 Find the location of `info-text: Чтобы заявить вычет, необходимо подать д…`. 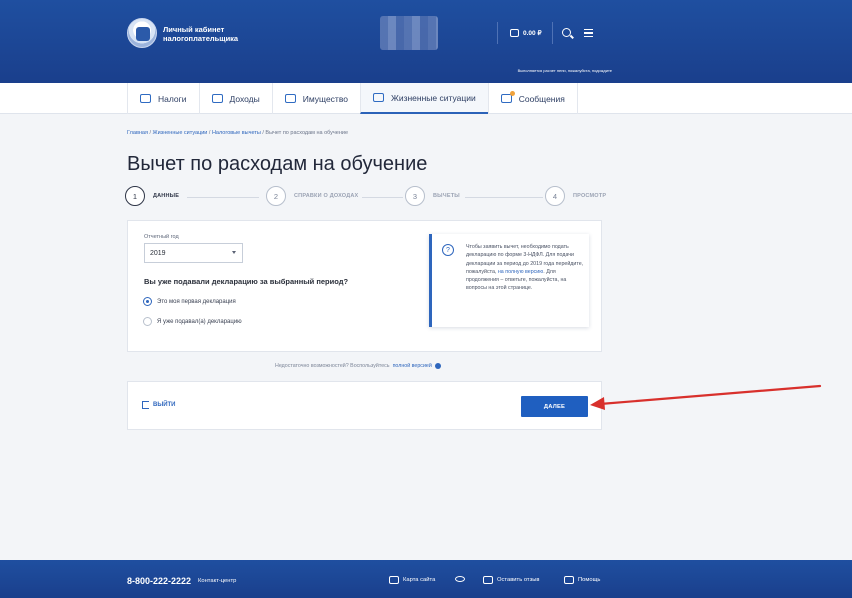

info-text: Чтобы заявить вычет, необходимо подать д… is located at coordinates (526, 268).